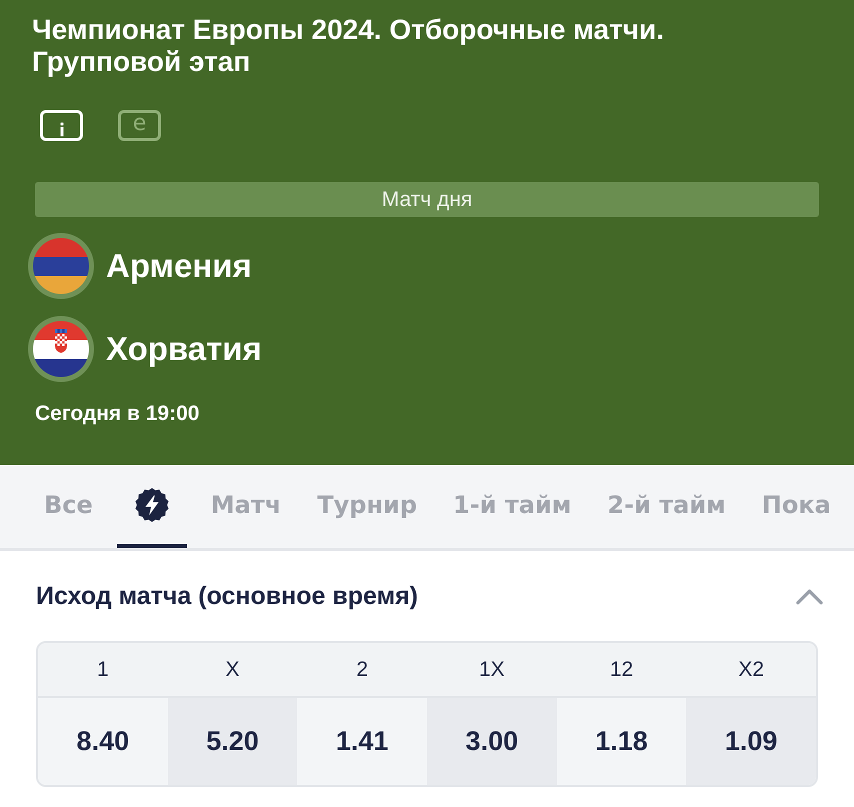  I want to click on tab: Турнир, so click(367, 506).